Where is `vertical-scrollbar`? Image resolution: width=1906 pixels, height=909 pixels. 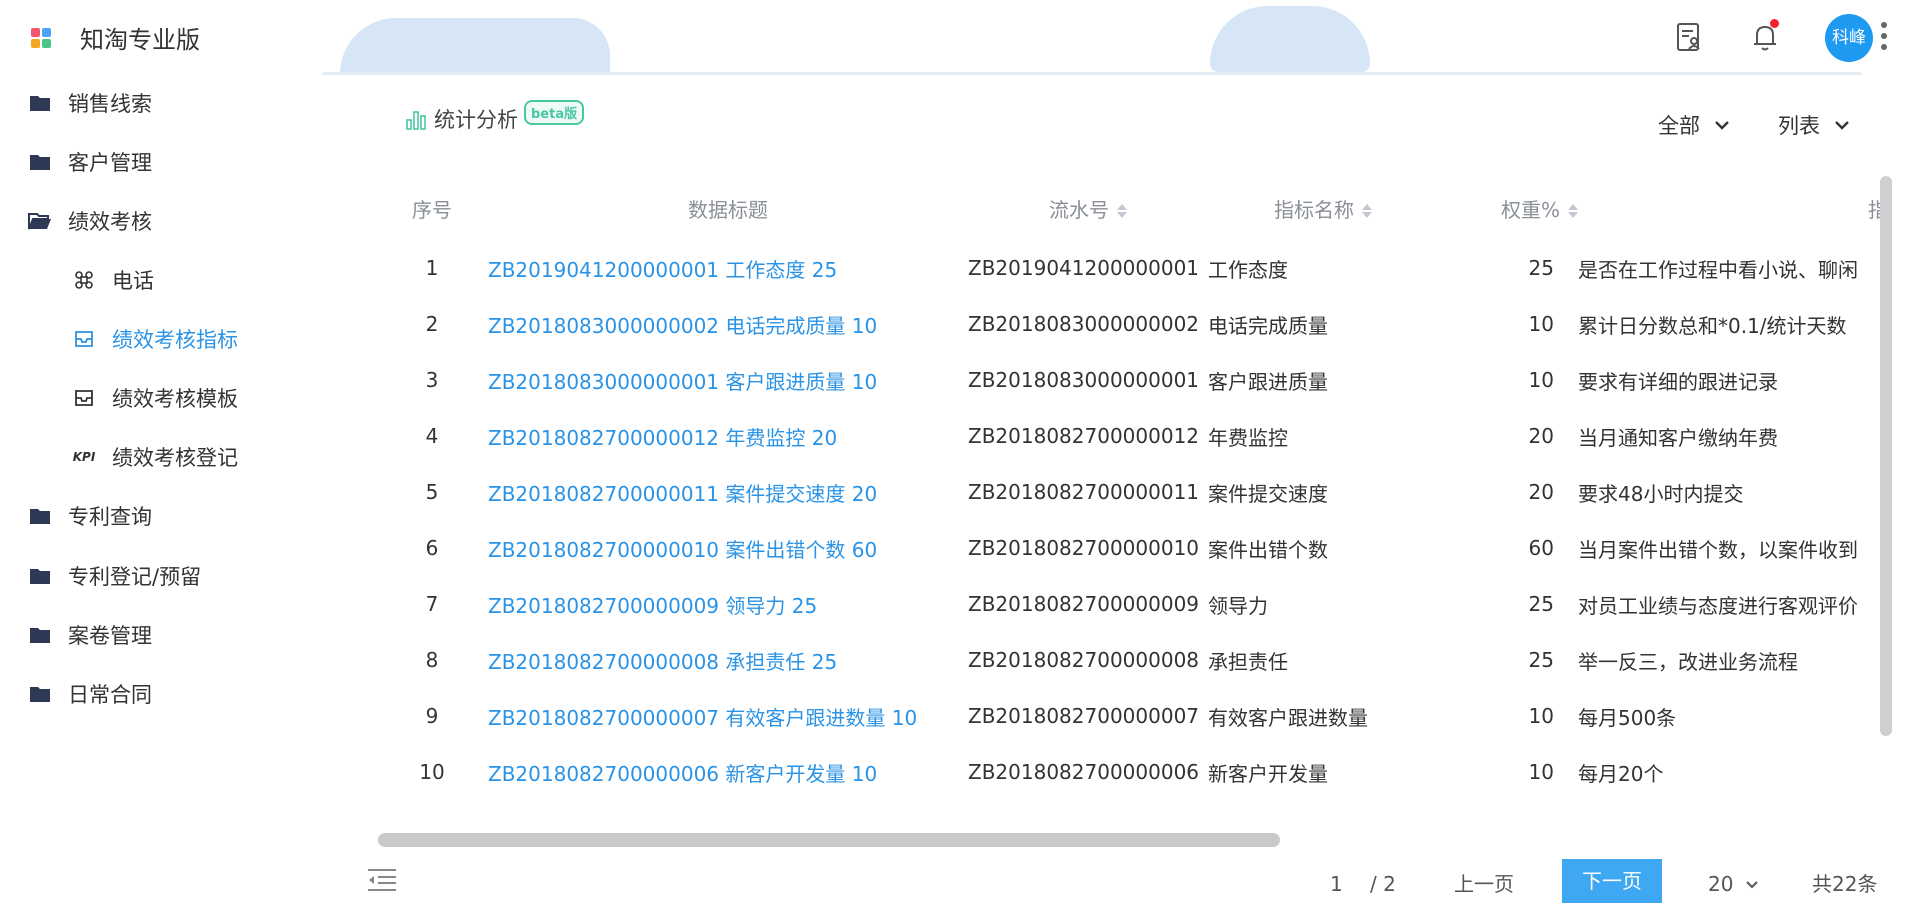
vertical-scrollbar is located at coordinates (1886, 456).